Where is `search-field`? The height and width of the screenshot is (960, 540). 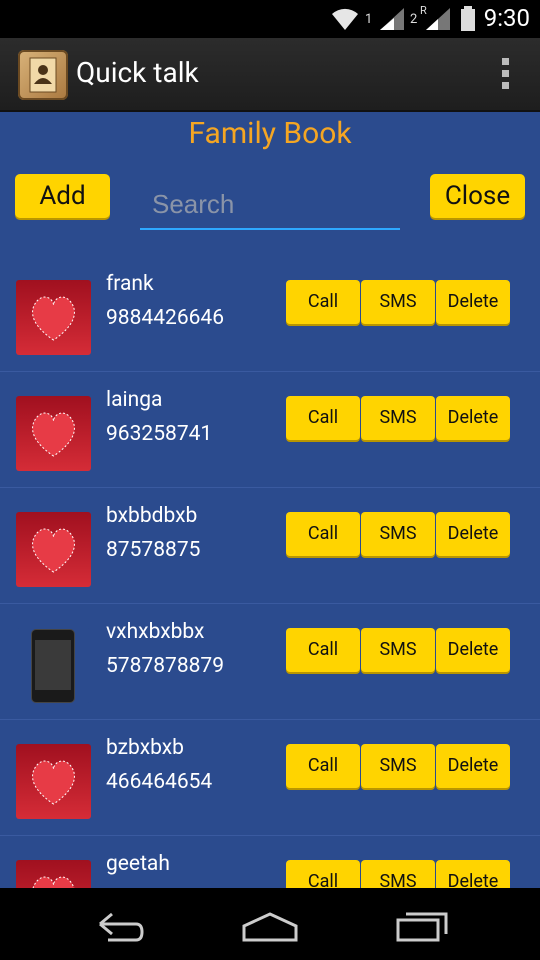
search-field is located at coordinates (270, 206).